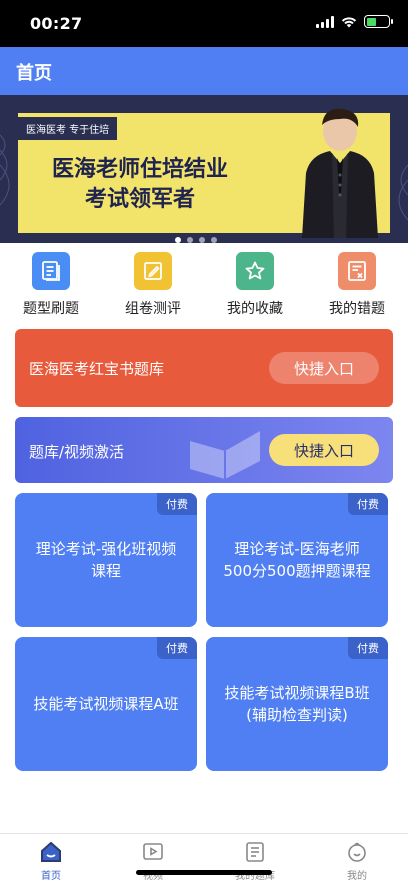 This screenshot has width=408, height=883. I want to click on course-title-line: 技能考试视频课程A班, so click(106, 704).